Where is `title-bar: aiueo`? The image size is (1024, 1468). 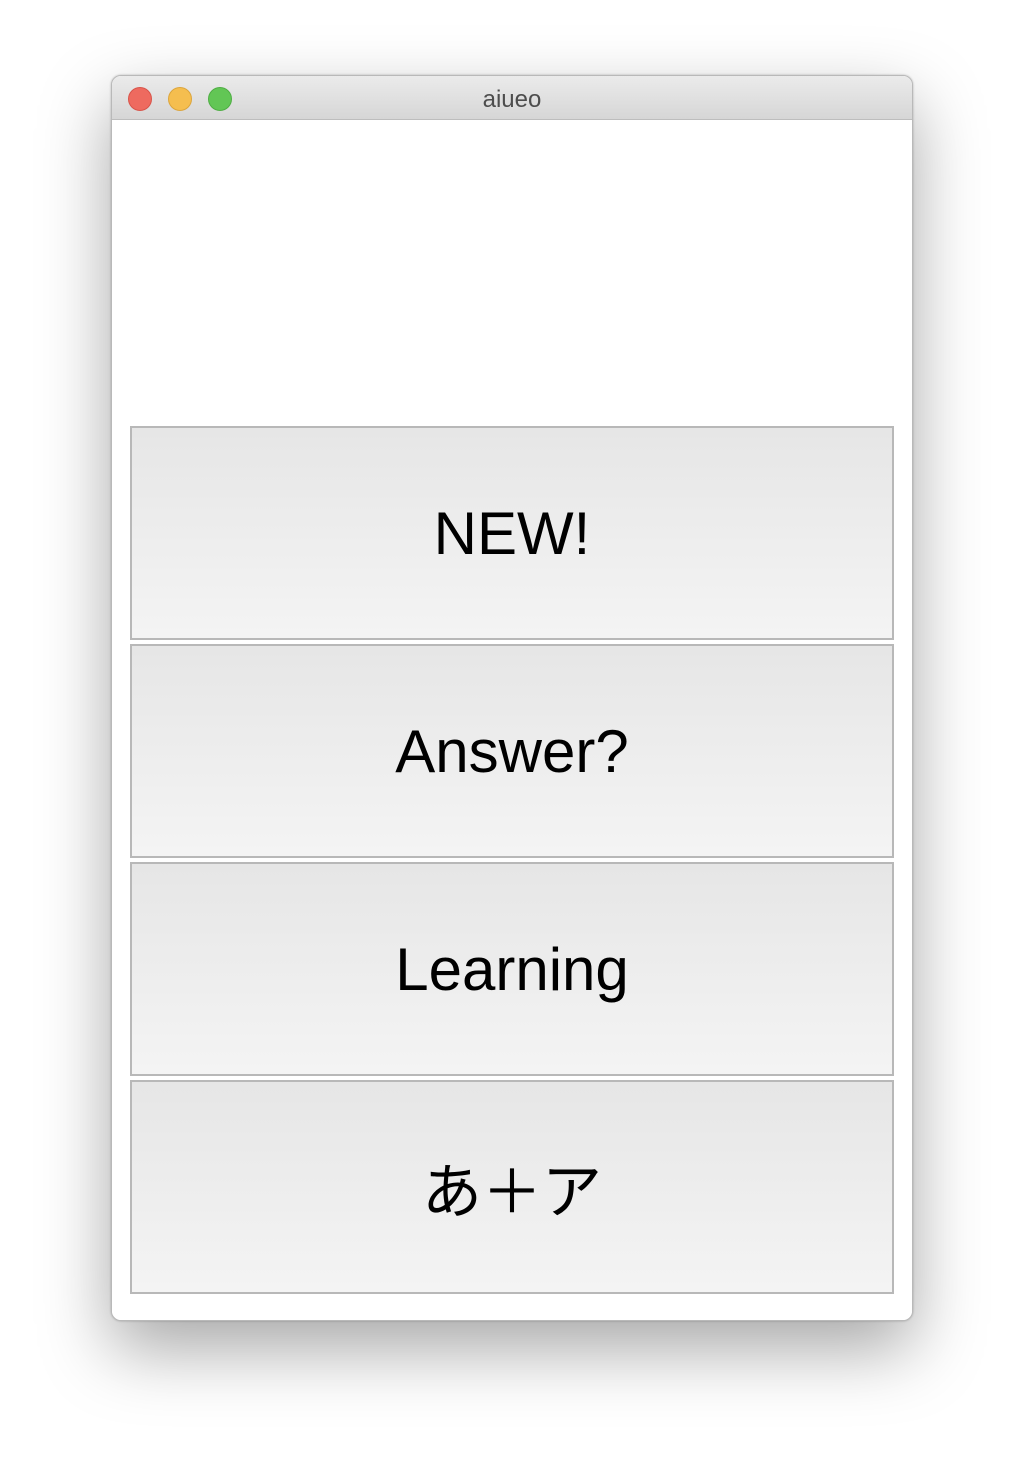
title-bar: aiueo is located at coordinates (512, 98).